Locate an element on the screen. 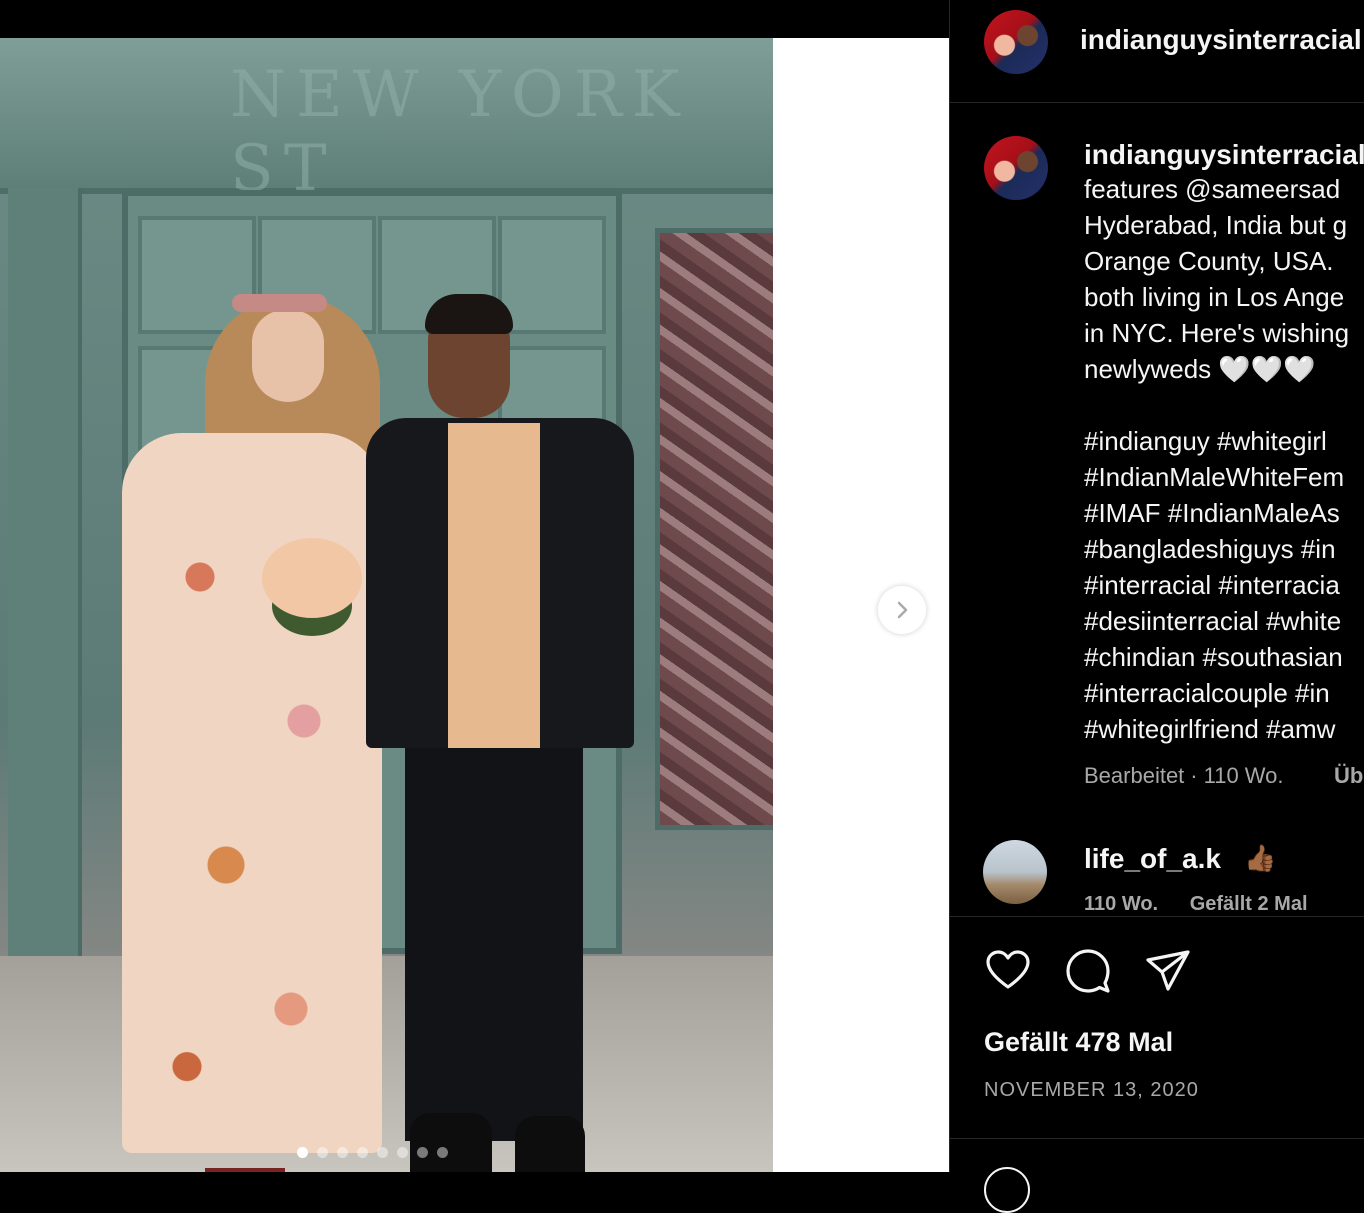 The height and width of the screenshot is (1213, 1364). comment-likes: Gefällt 2 Mal is located at coordinates (1249, 904).